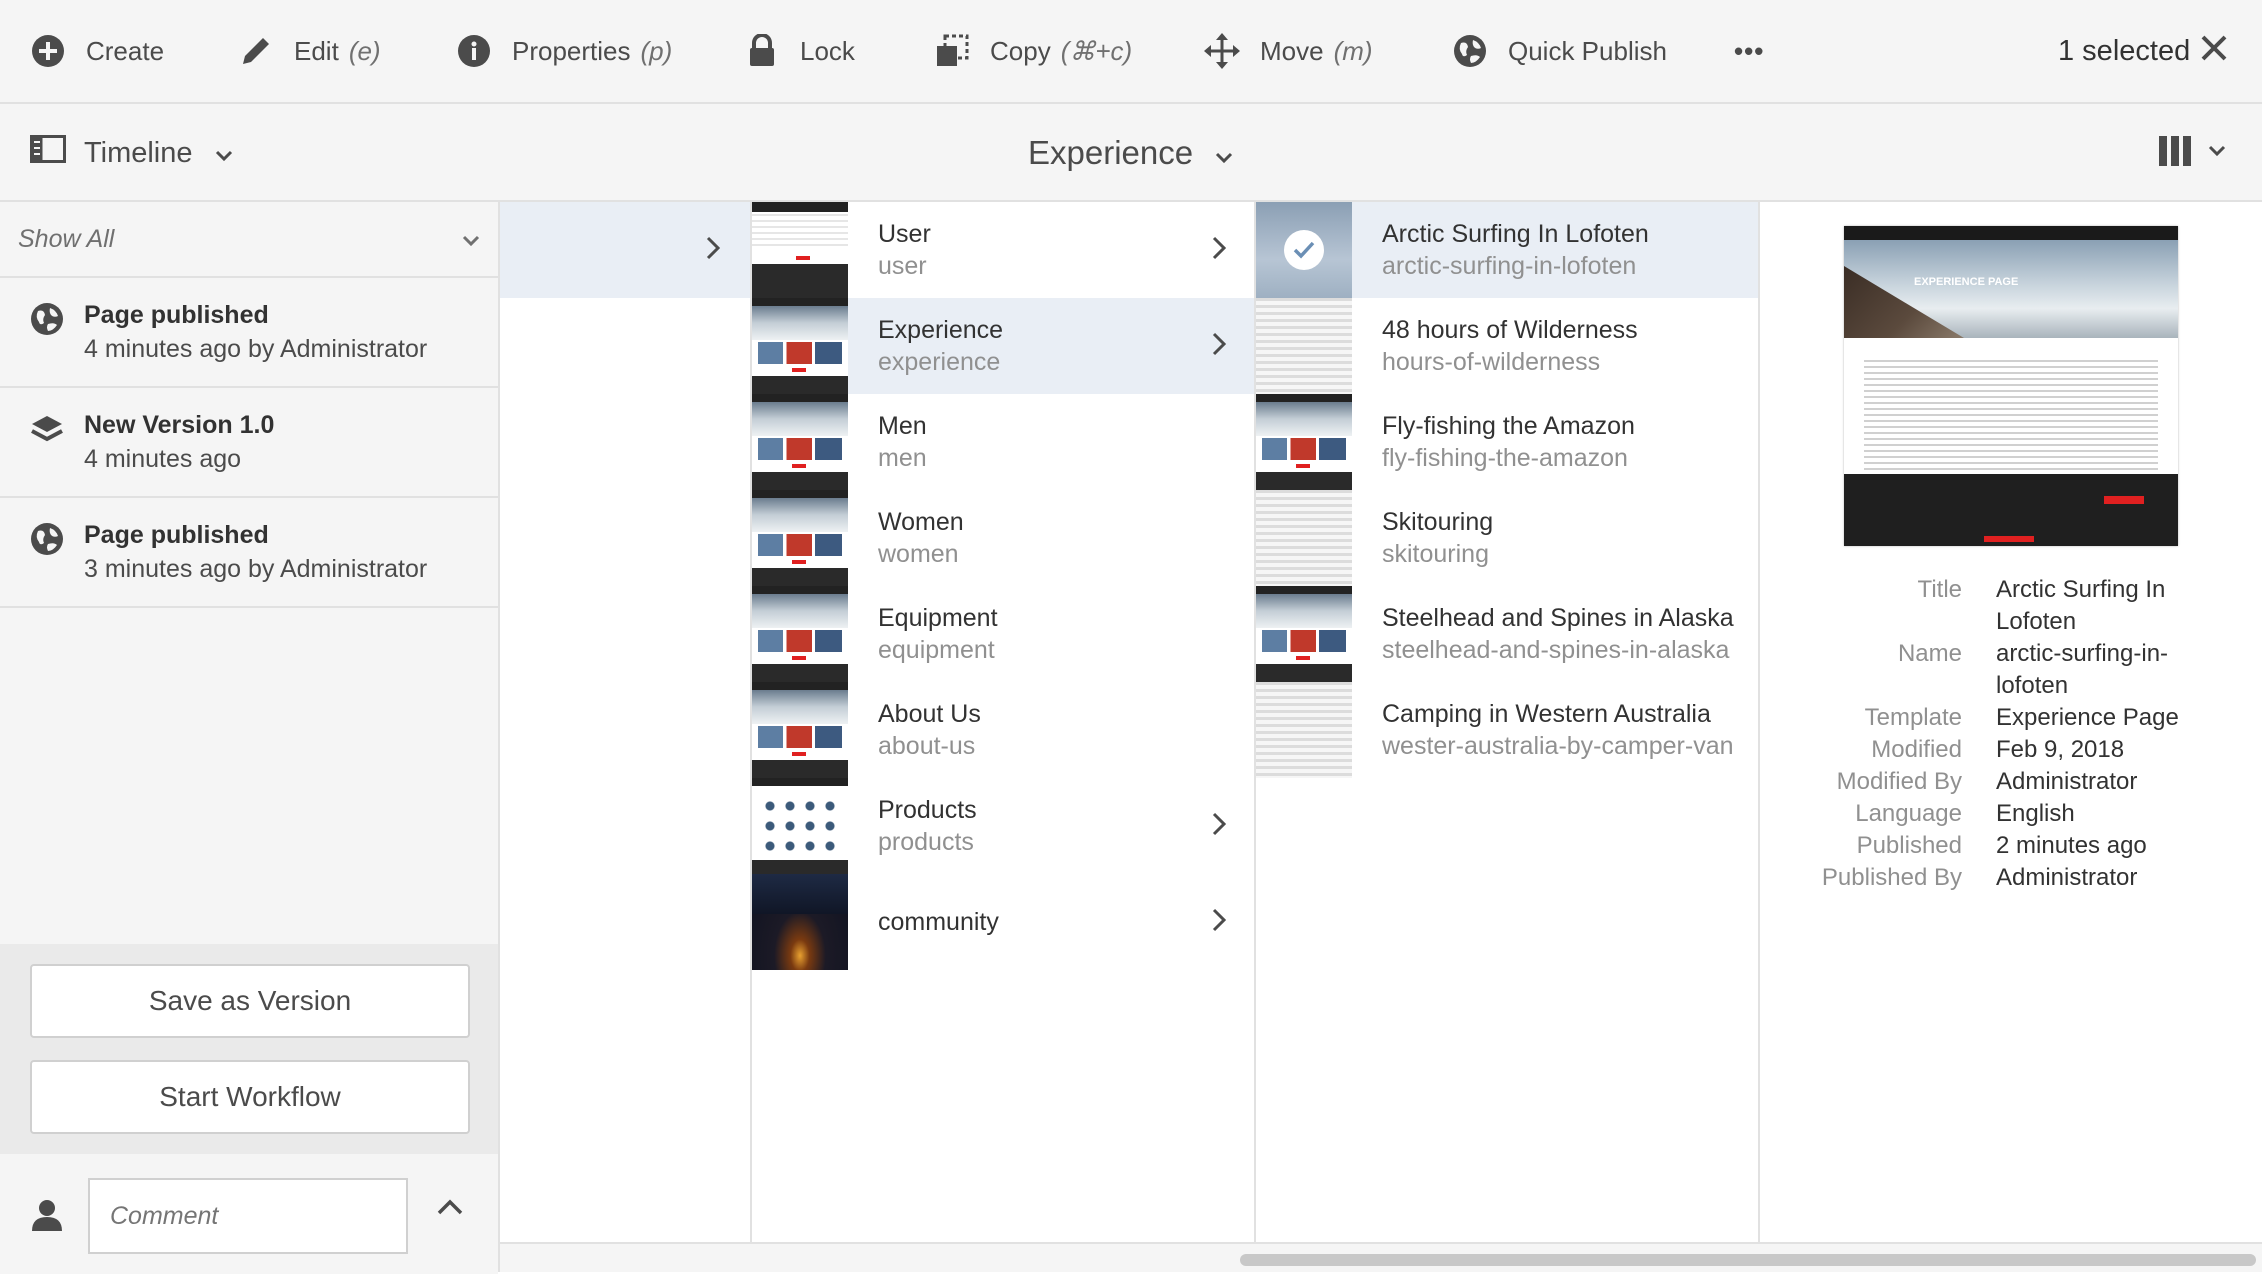  What do you see at coordinates (250, 1097) in the screenshot?
I see `start-workflow-button: Start Workflow` at bounding box center [250, 1097].